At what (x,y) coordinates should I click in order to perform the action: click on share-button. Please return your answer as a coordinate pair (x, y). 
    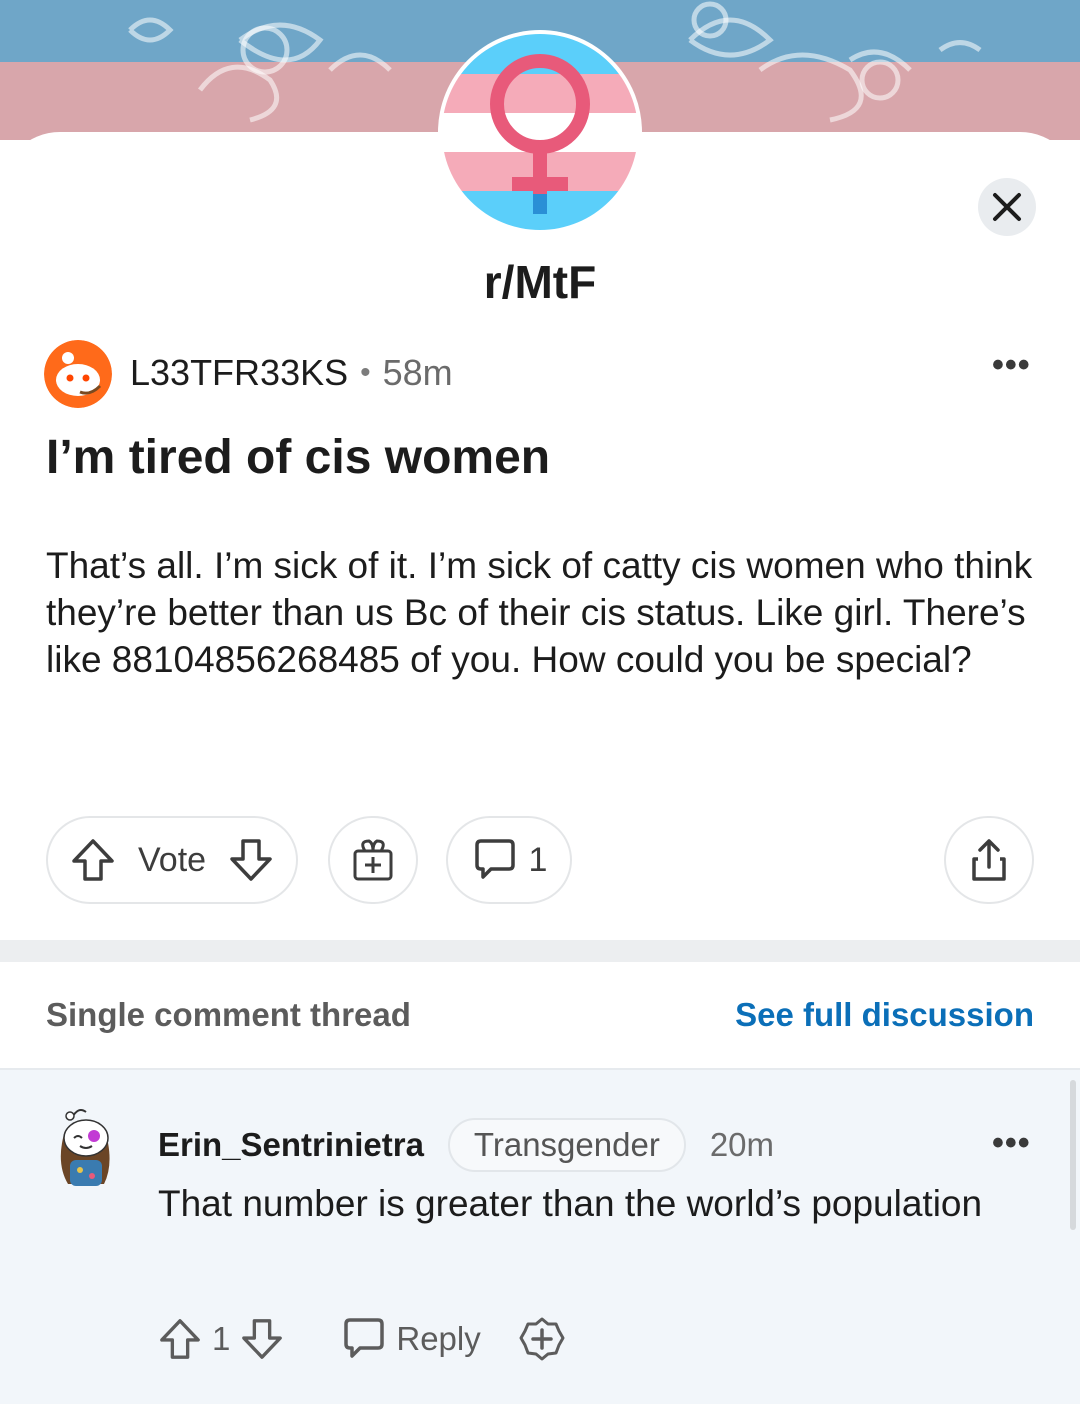
    Looking at the image, I should click on (989, 860).